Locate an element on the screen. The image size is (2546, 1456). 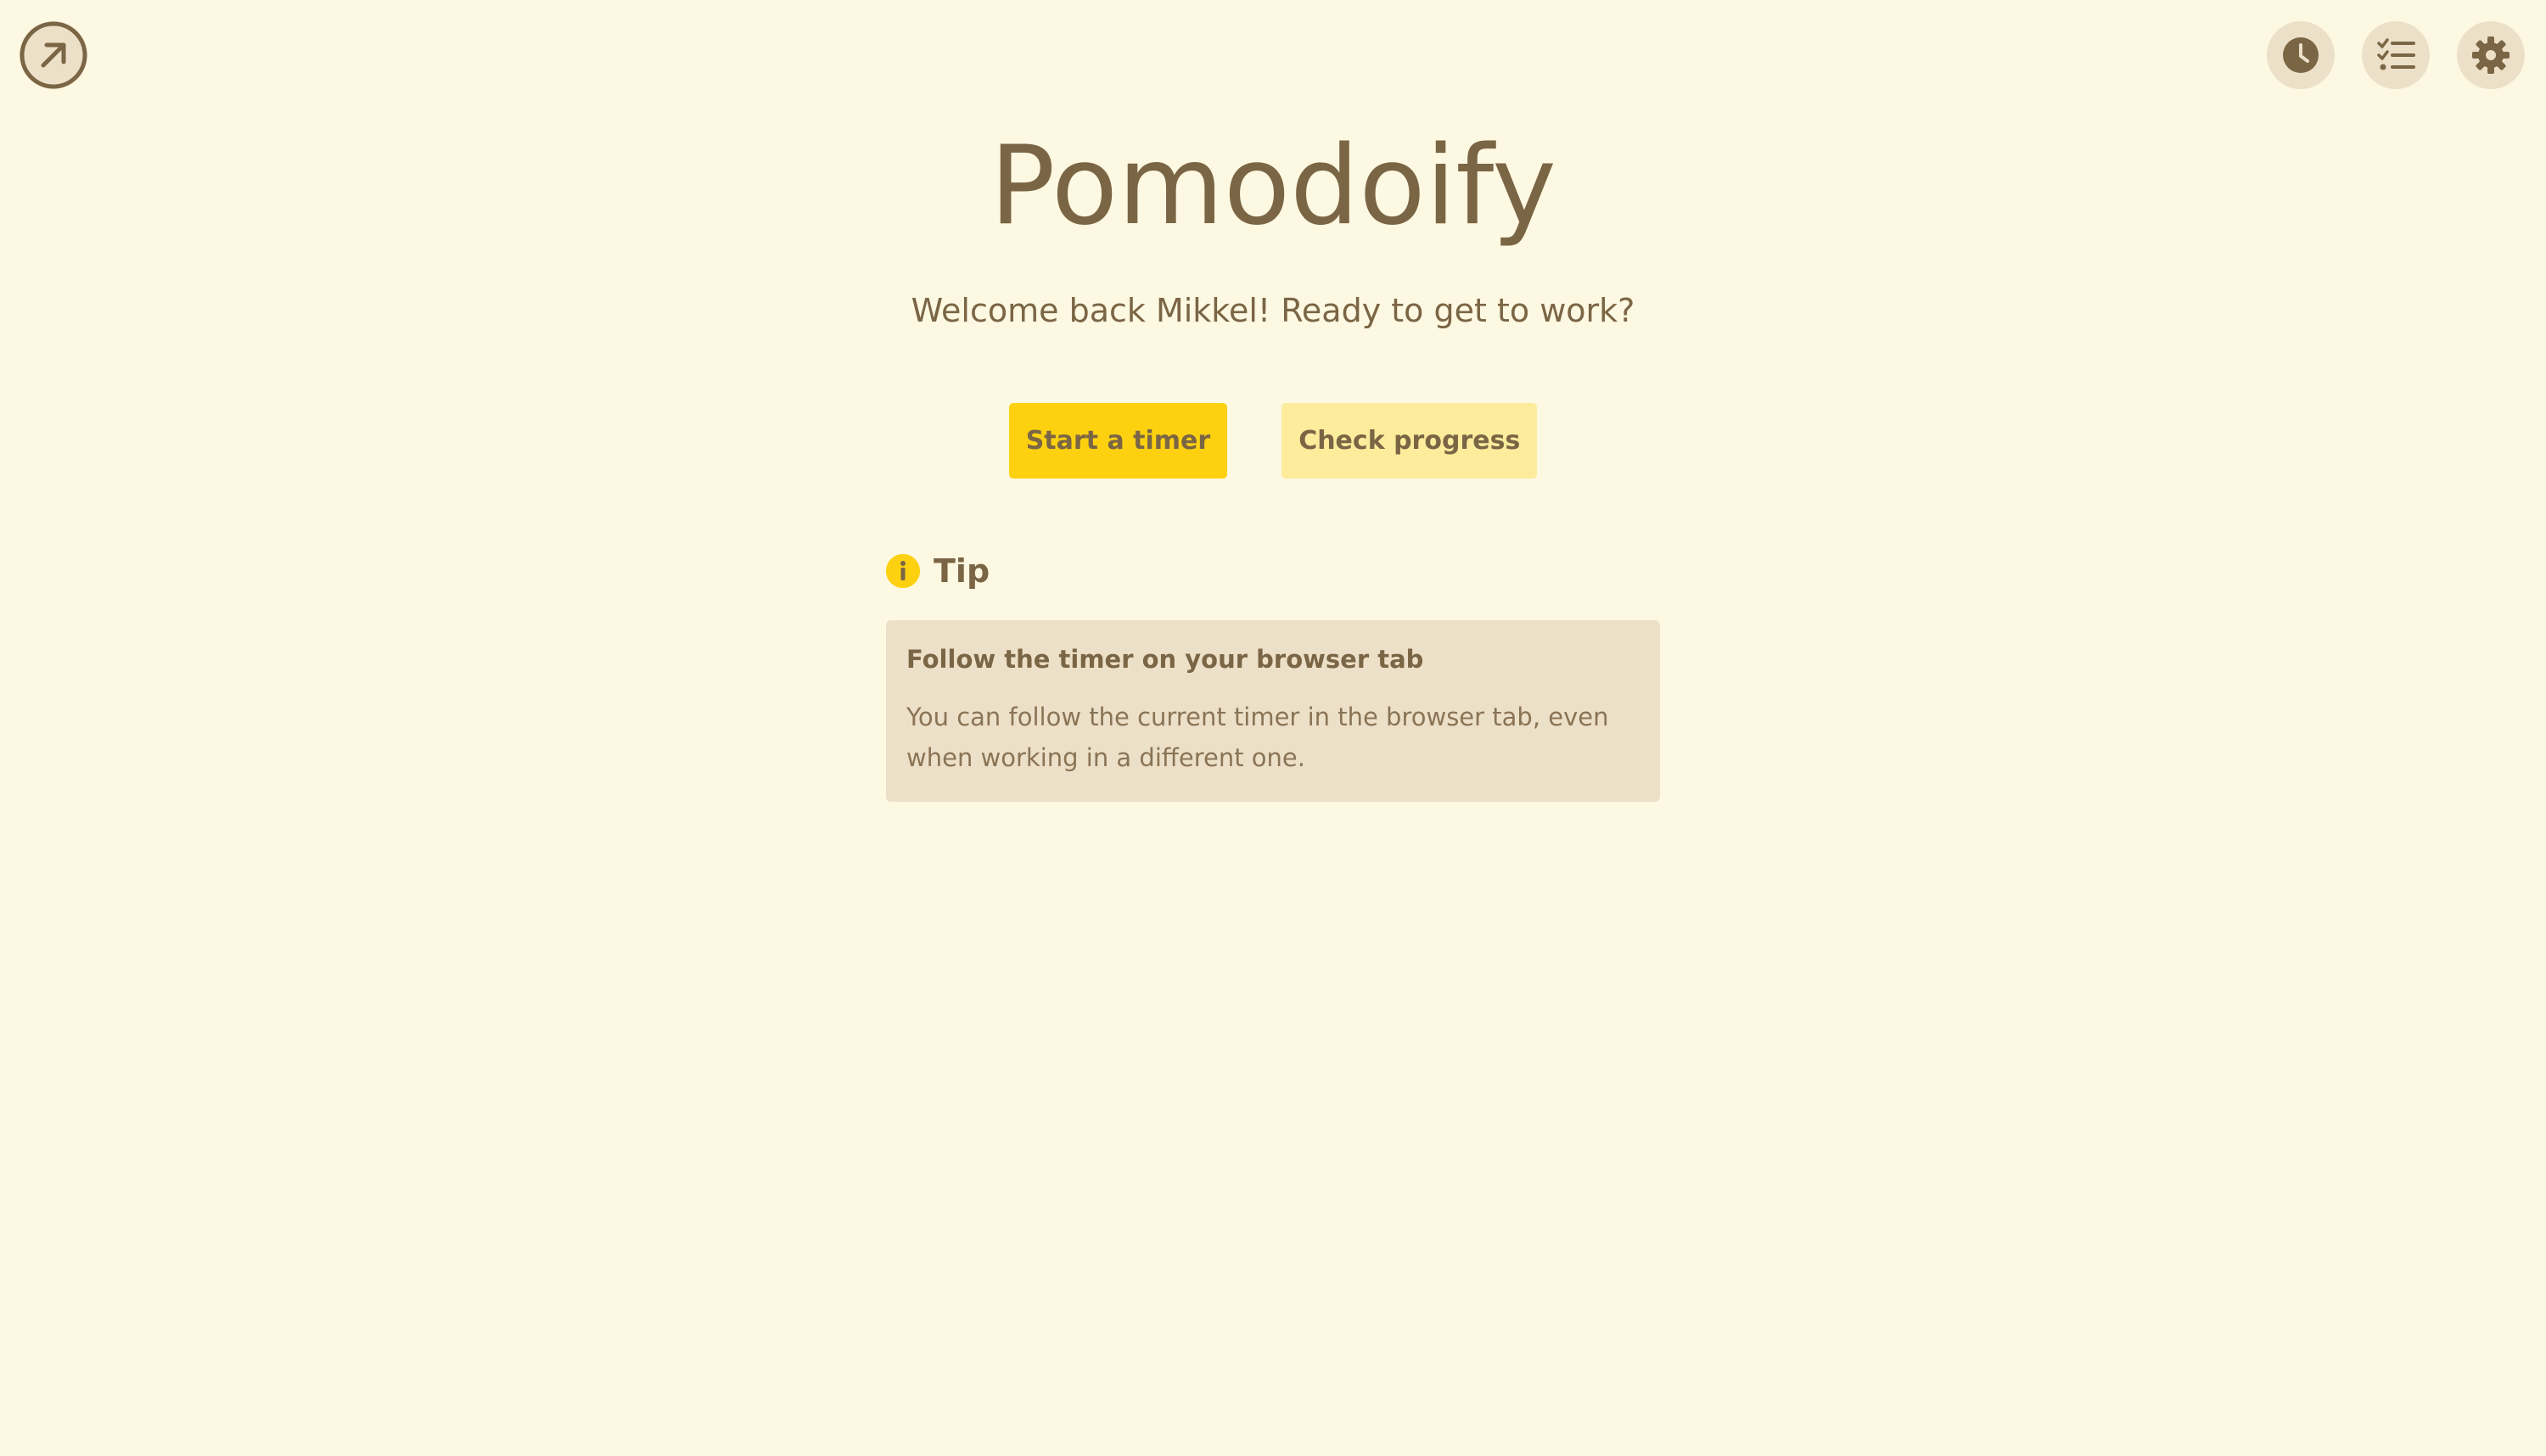
clock-icon is located at coordinates (2300, 56).